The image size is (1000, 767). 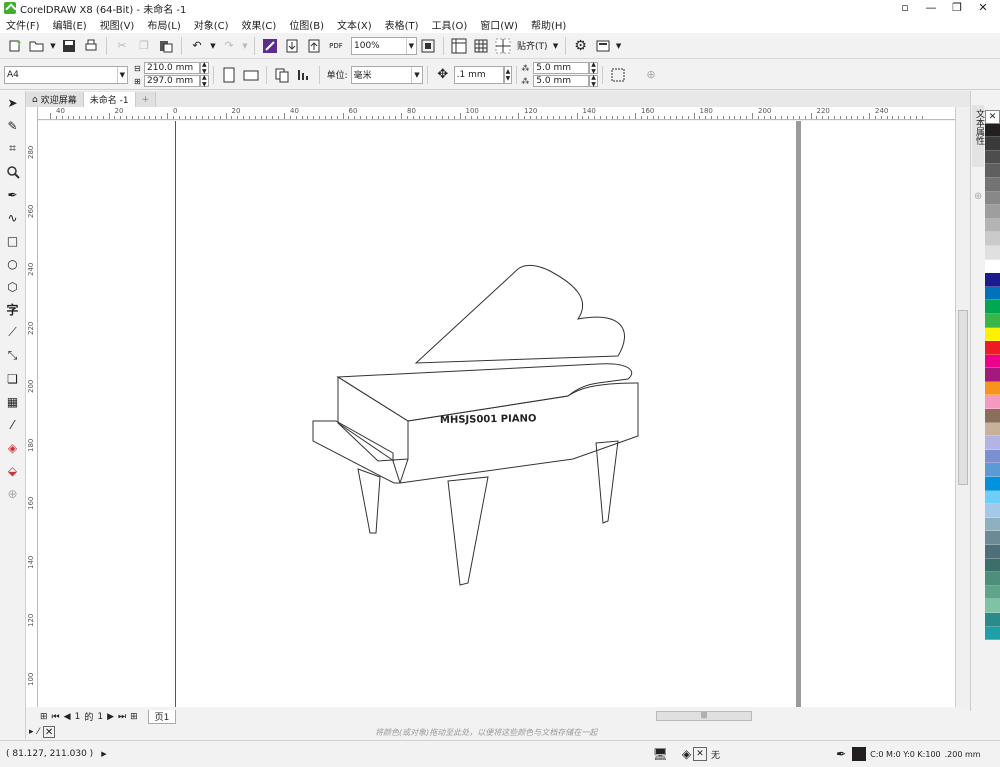 I want to click on menu-bitmap: 位图(B), so click(x=306, y=24).